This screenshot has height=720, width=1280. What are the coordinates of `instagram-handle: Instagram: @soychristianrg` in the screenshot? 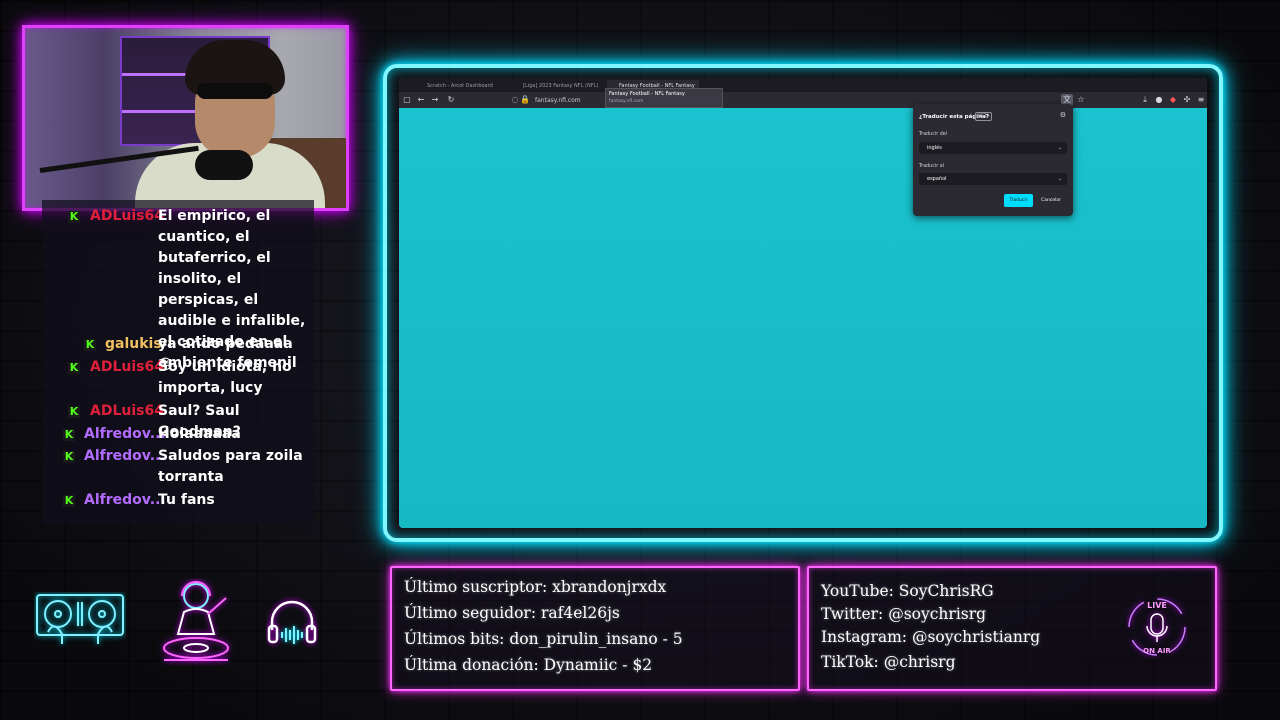 It's located at (931, 637).